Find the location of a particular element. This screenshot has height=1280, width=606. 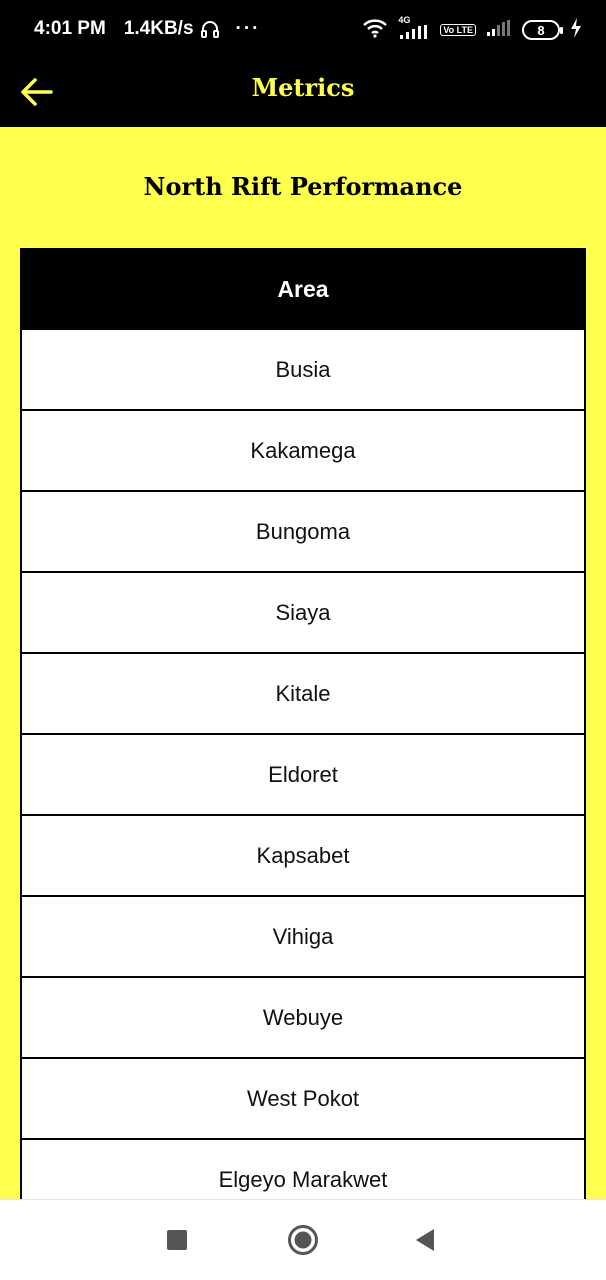

area-name: Siaya is located at coordinates (303, 612).